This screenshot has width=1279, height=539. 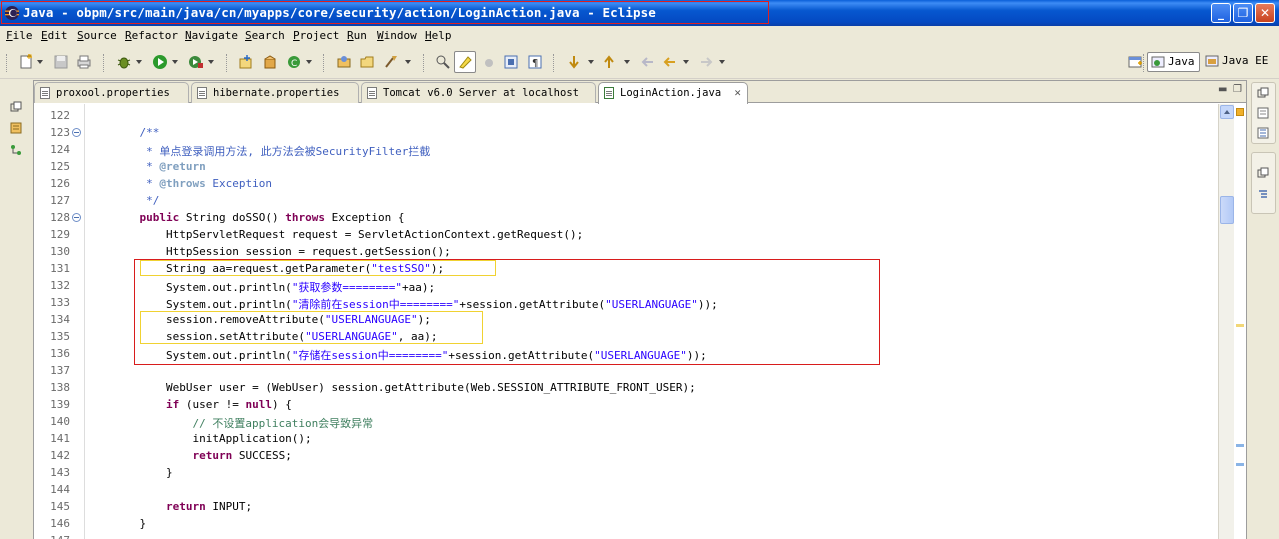 What do you see at coordinates (574, 62) in the screenshot?
I see `next-annotation-icon` at bounding box center [574, 62].